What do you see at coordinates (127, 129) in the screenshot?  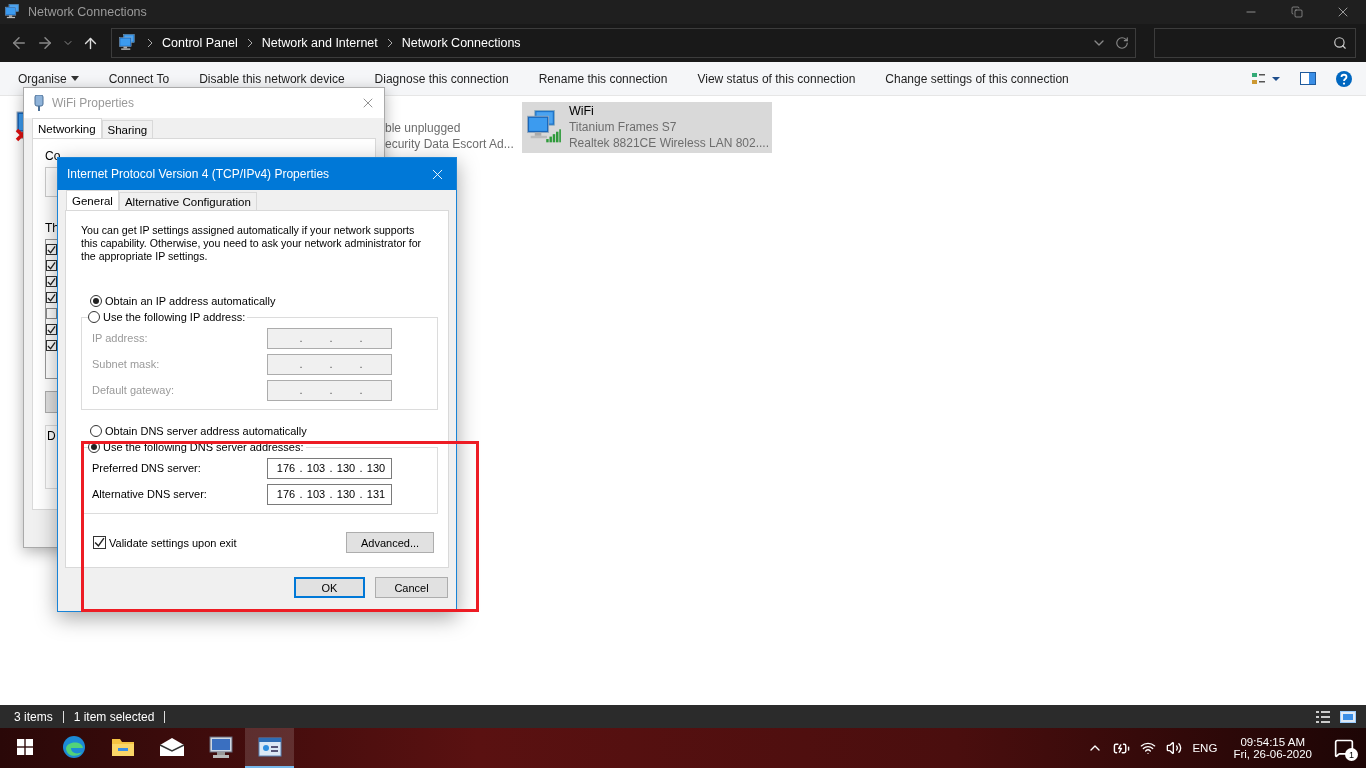 I see `tab: Sharing` at bounding box center [127, 129].